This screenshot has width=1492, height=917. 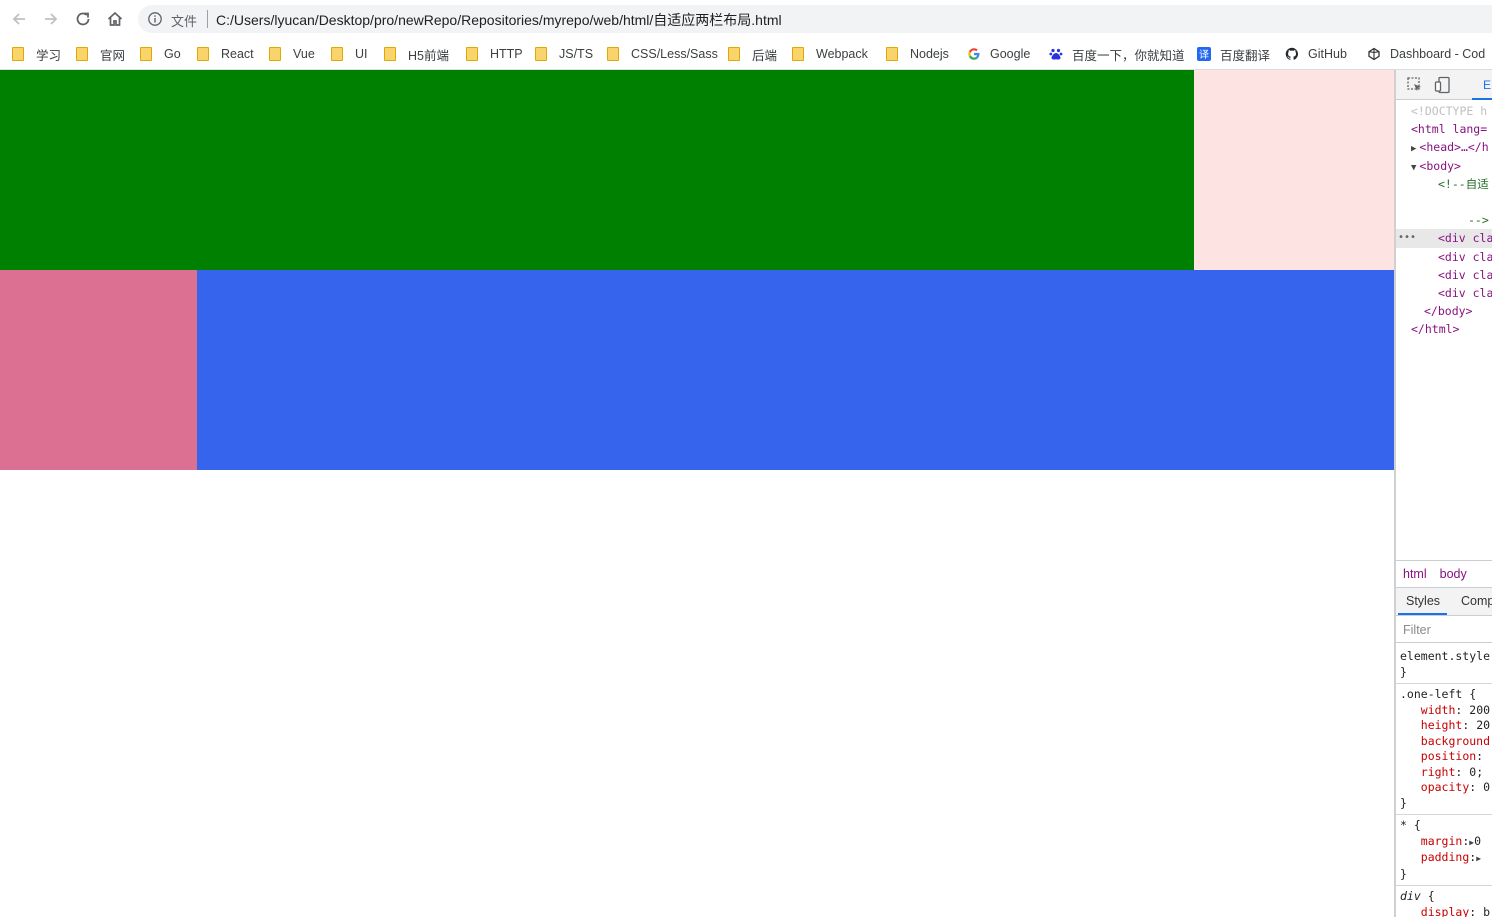 What do you see at coordinates (1444, 184) in the screenshot?
I see `dom-line: <!--自适` at bounding box center [1444, 184].